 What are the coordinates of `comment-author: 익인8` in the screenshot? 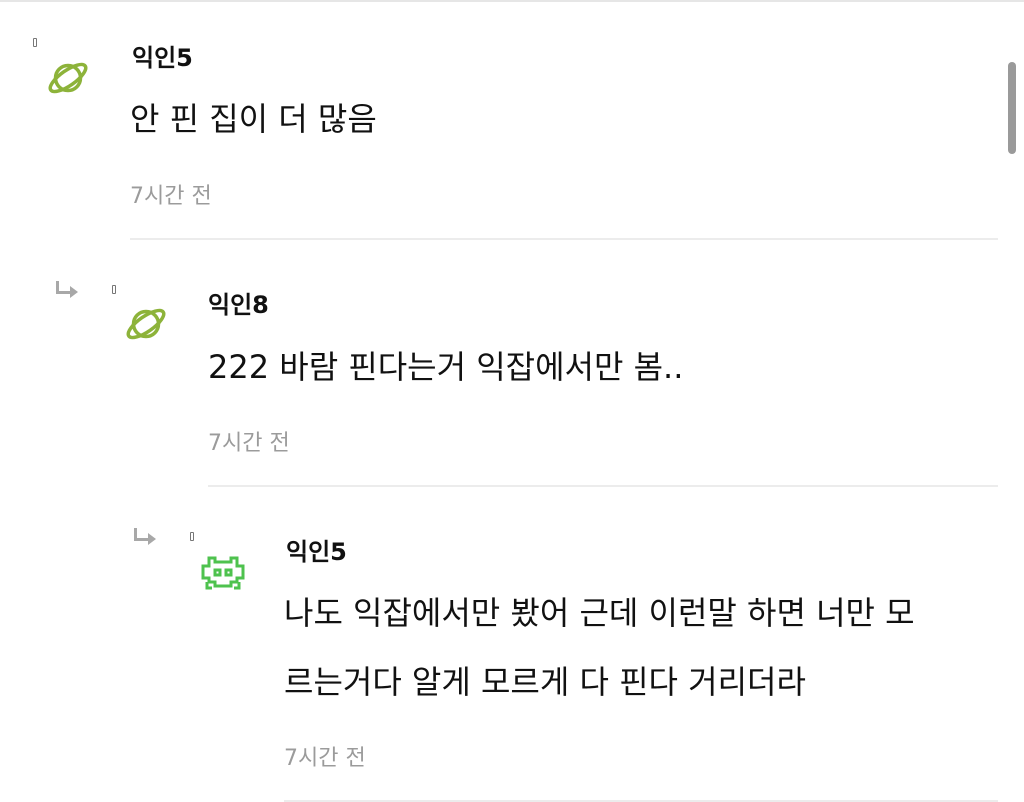 It's located at (238, 302).